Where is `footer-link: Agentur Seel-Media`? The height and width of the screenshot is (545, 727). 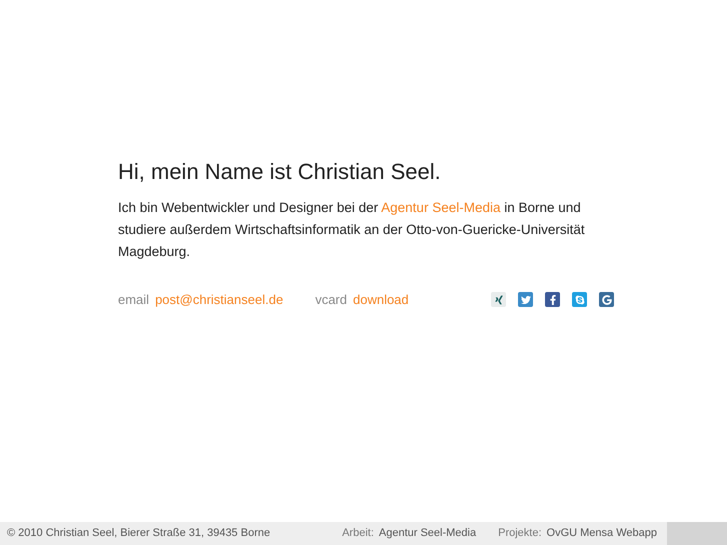 footer-link: Agentur Seel-Media is located at coordinates (427, 533).